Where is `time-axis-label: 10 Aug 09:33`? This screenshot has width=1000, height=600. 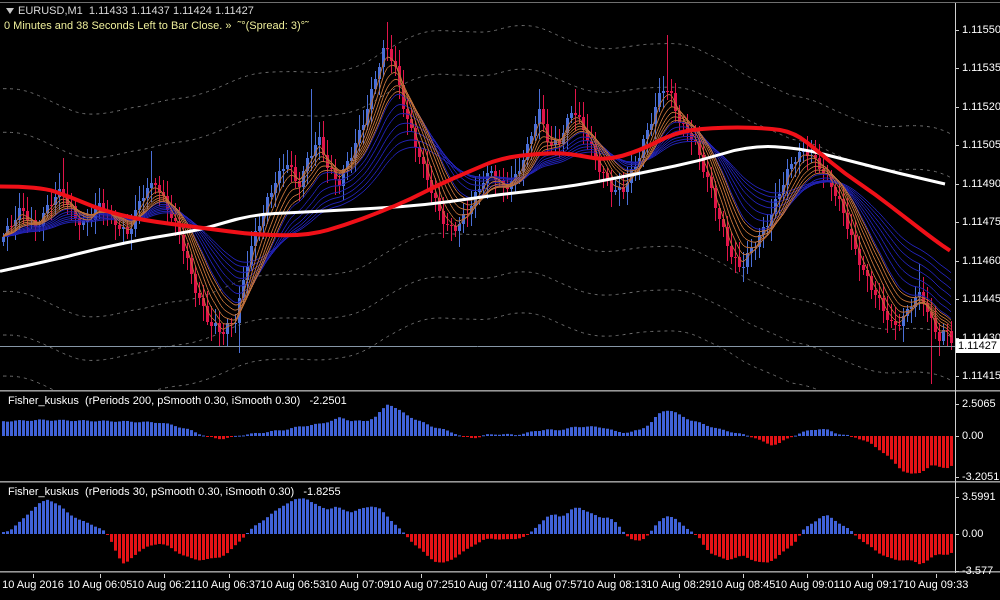 time-axis-label: 10 Aug 09:33 is located at coordinates (936, 585).